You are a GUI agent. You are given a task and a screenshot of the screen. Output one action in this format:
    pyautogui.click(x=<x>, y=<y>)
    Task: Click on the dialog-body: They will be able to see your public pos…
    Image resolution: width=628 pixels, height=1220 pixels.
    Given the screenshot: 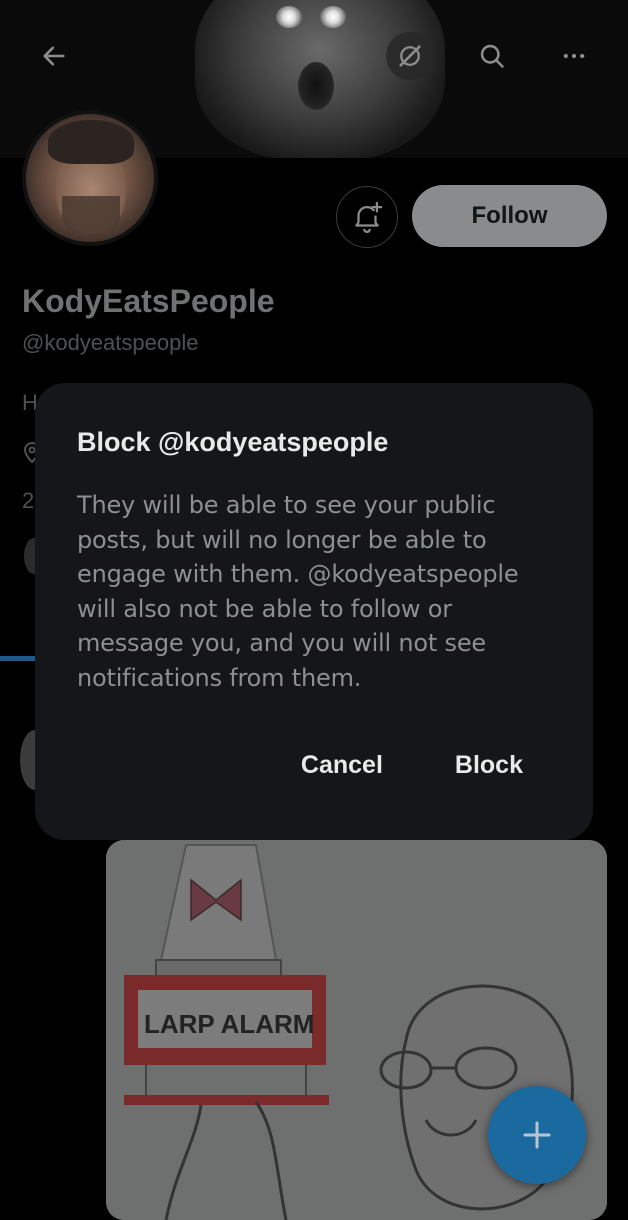 What is the action you would take?
    pyautogui.click(x=298, y=591)
    